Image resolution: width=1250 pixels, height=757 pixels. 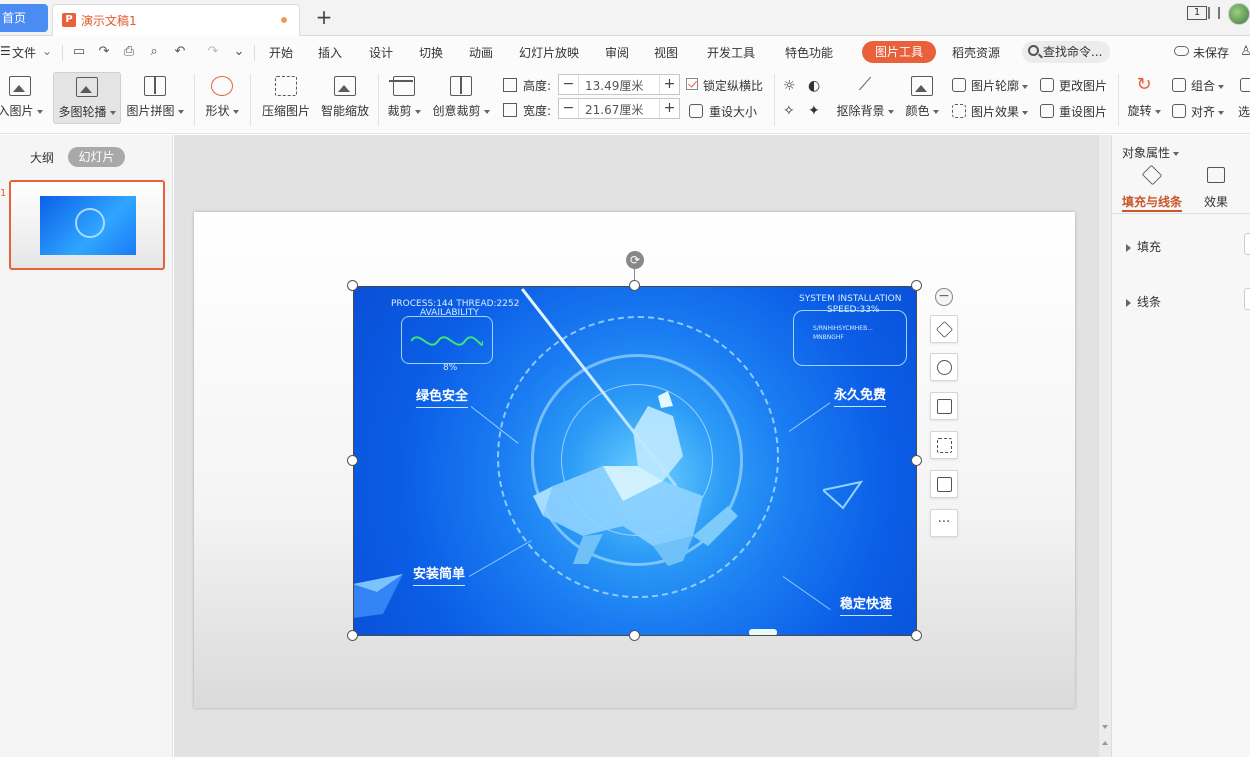 I want to click on slide-thumbnail, so click(x=87, y=225).